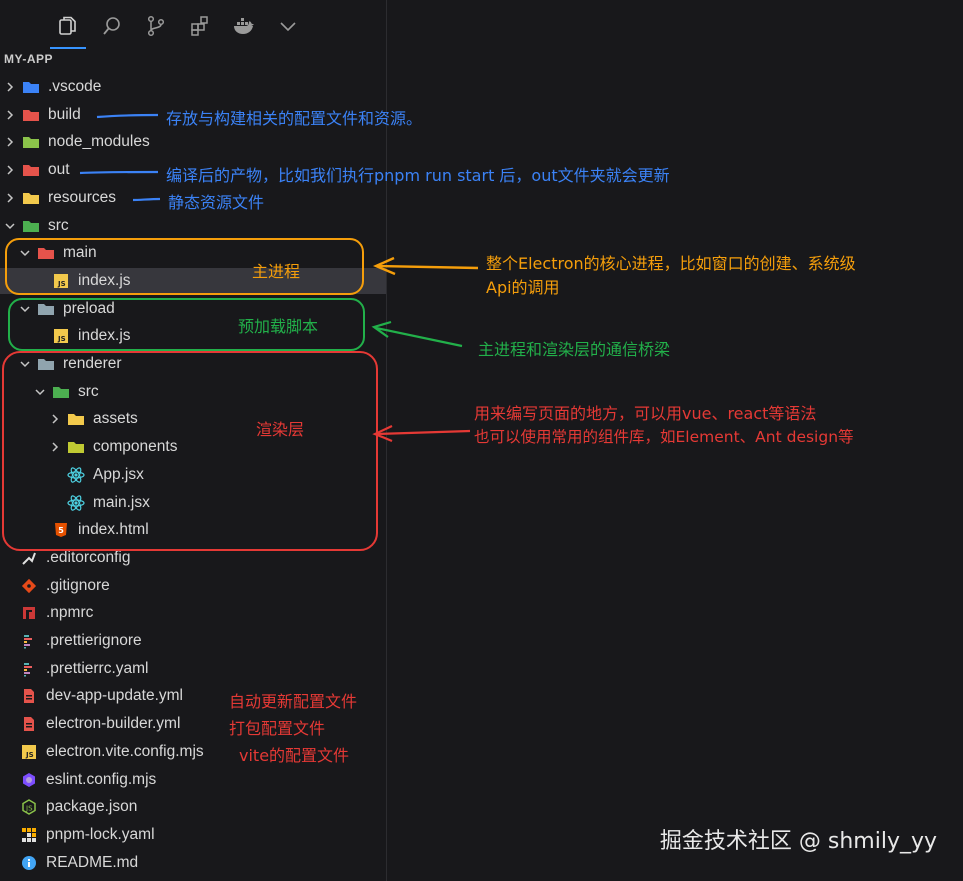  Describe the element at coordinates (112, 26) in the screenshot. I see `search-icon` at that location.